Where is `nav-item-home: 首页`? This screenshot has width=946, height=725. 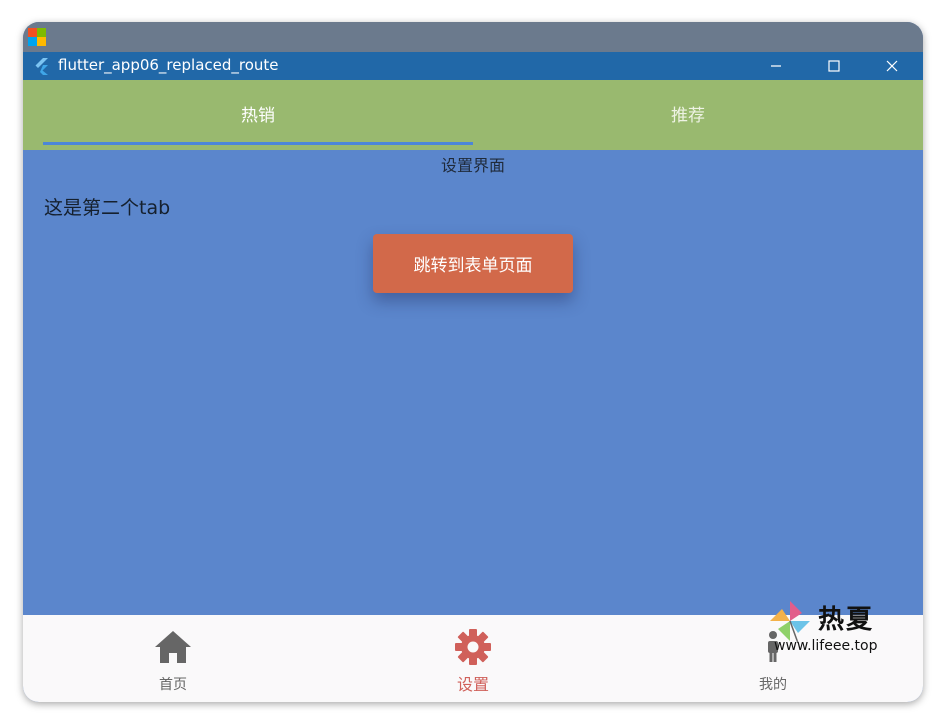 nav-item-home: 首页 is located at coordinates (173, 658).